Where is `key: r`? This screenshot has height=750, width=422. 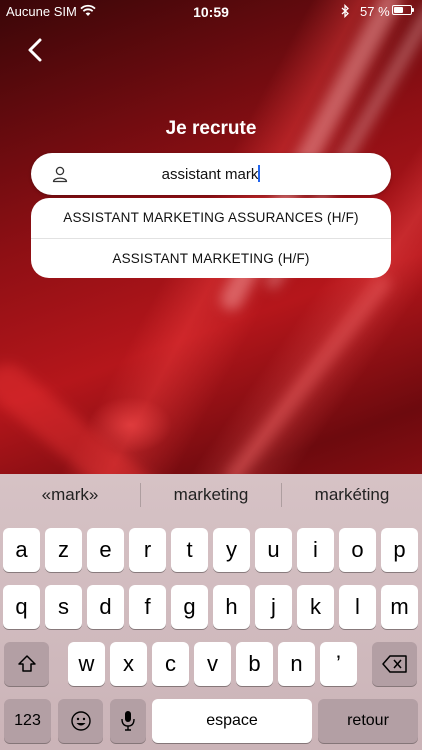
key: r is located at coordinates (147, 550).